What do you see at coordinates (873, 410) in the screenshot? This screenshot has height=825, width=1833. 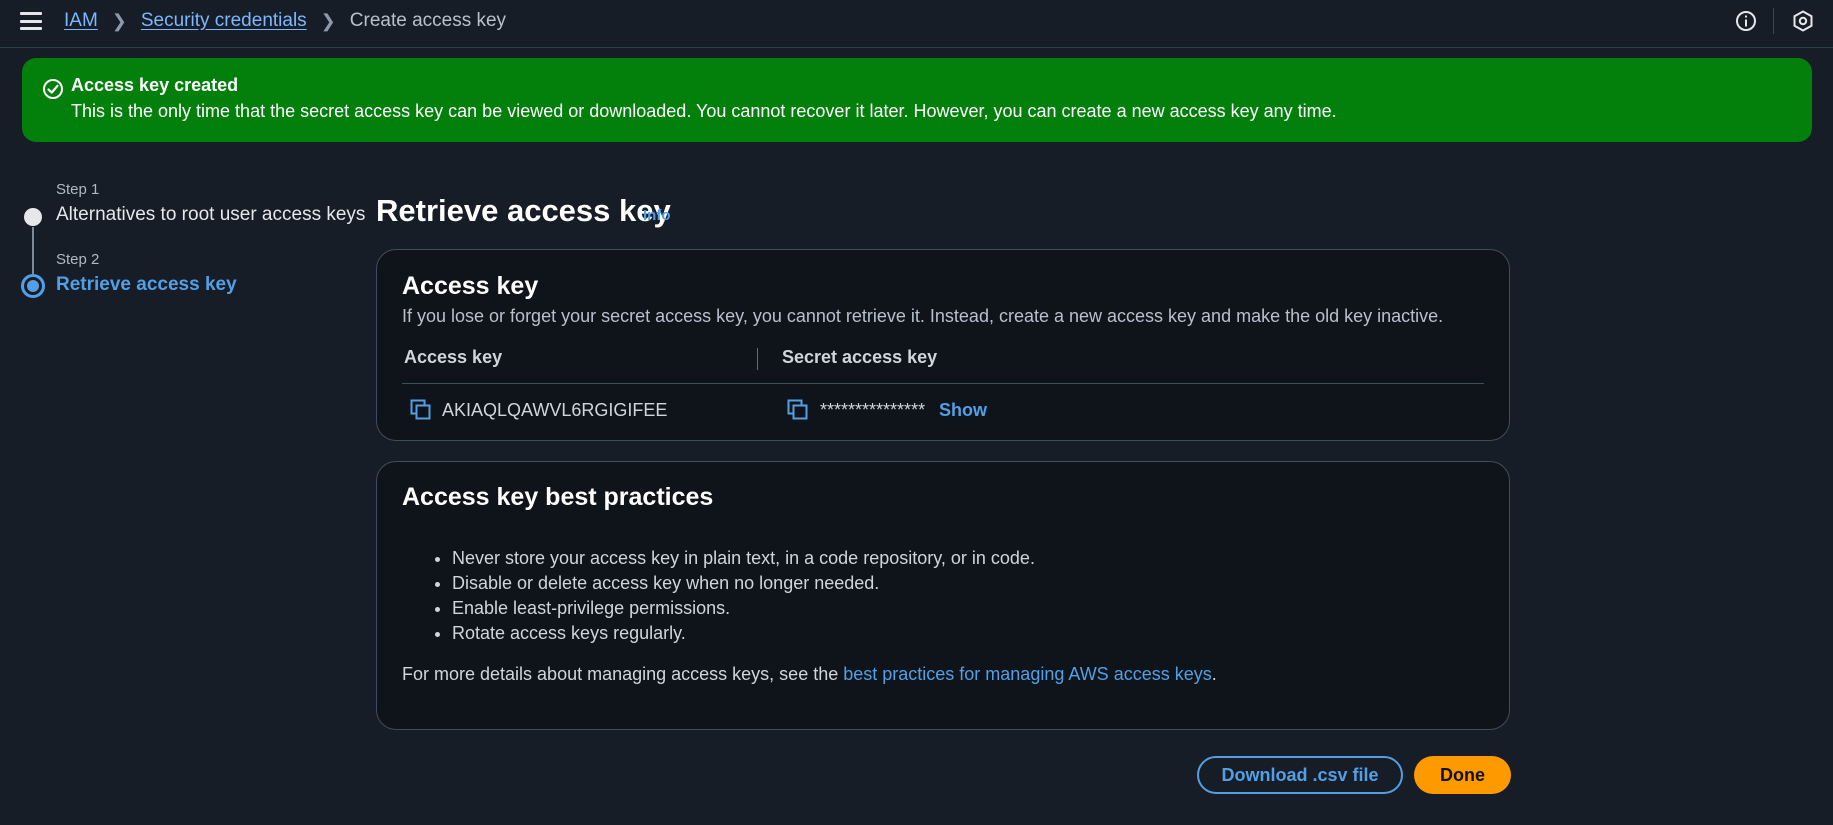 I see `secret-access-key-masked: ***************` at bounding box center [873, 410].